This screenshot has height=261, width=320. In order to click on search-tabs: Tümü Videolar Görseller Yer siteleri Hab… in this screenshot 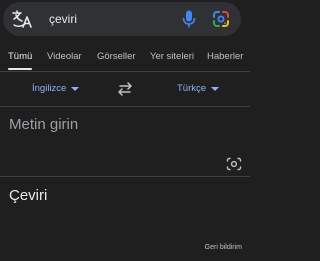, I will do `click(125, 58)`.